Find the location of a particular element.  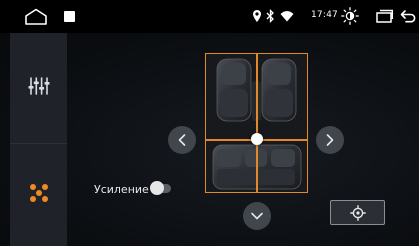

back-icon is located at coordinates (408, 16).